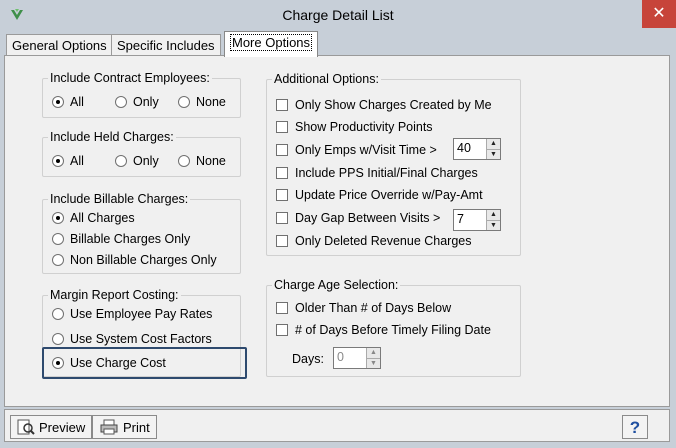  Describe the element at coordinates (134, 260) in the screenshot. I see `non-billable-only-radio: Non Billable Charges Only` at that location.